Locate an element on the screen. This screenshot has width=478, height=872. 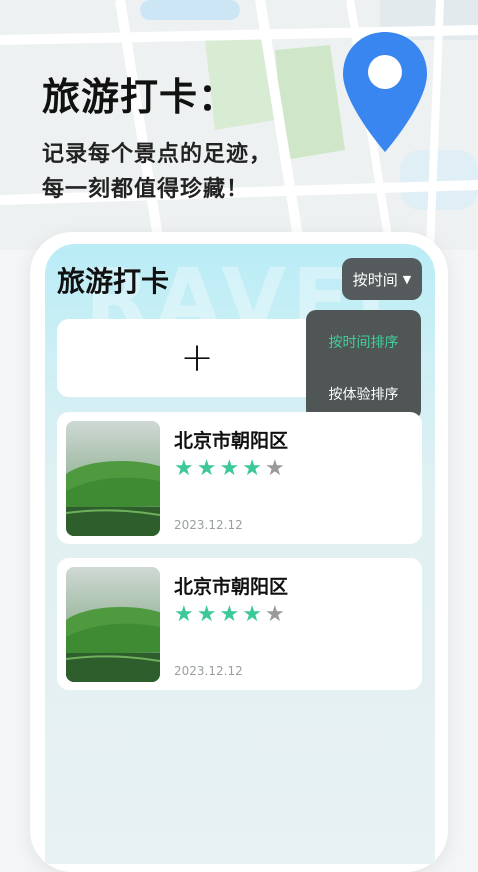
sort-option-time: 按时间排序 is located at coordinates (363, 342).